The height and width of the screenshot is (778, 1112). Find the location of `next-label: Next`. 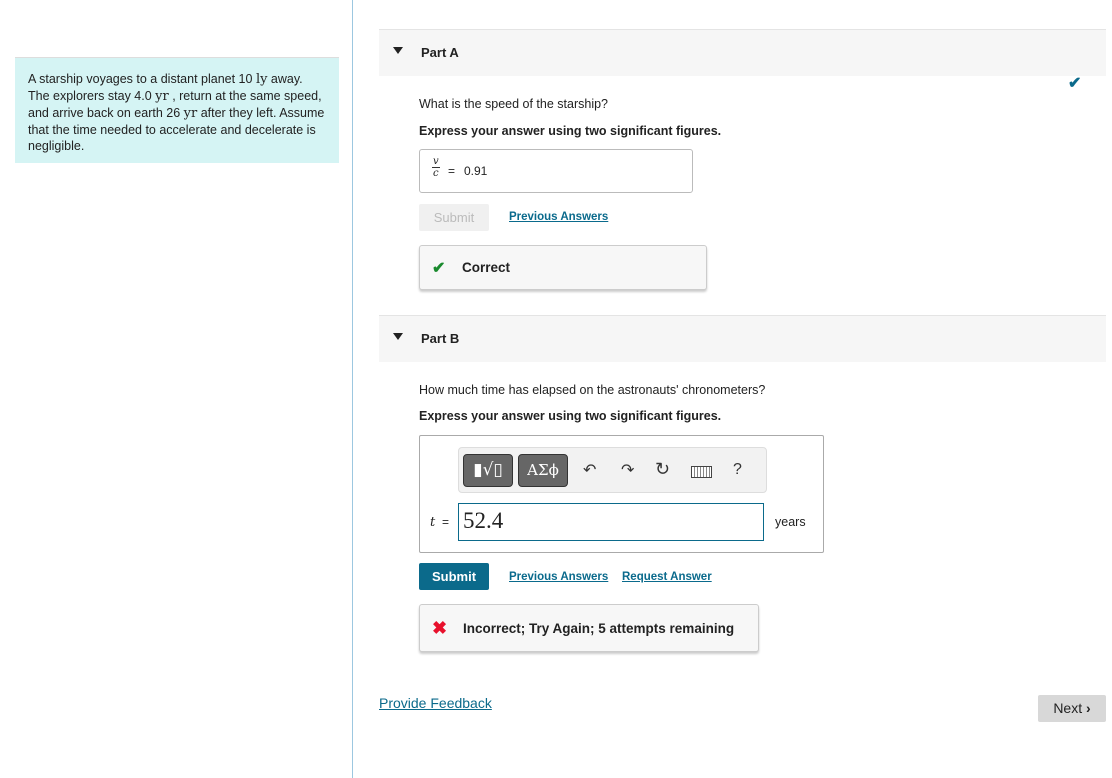

next-label: Next is located at coordinates (1068, 708).